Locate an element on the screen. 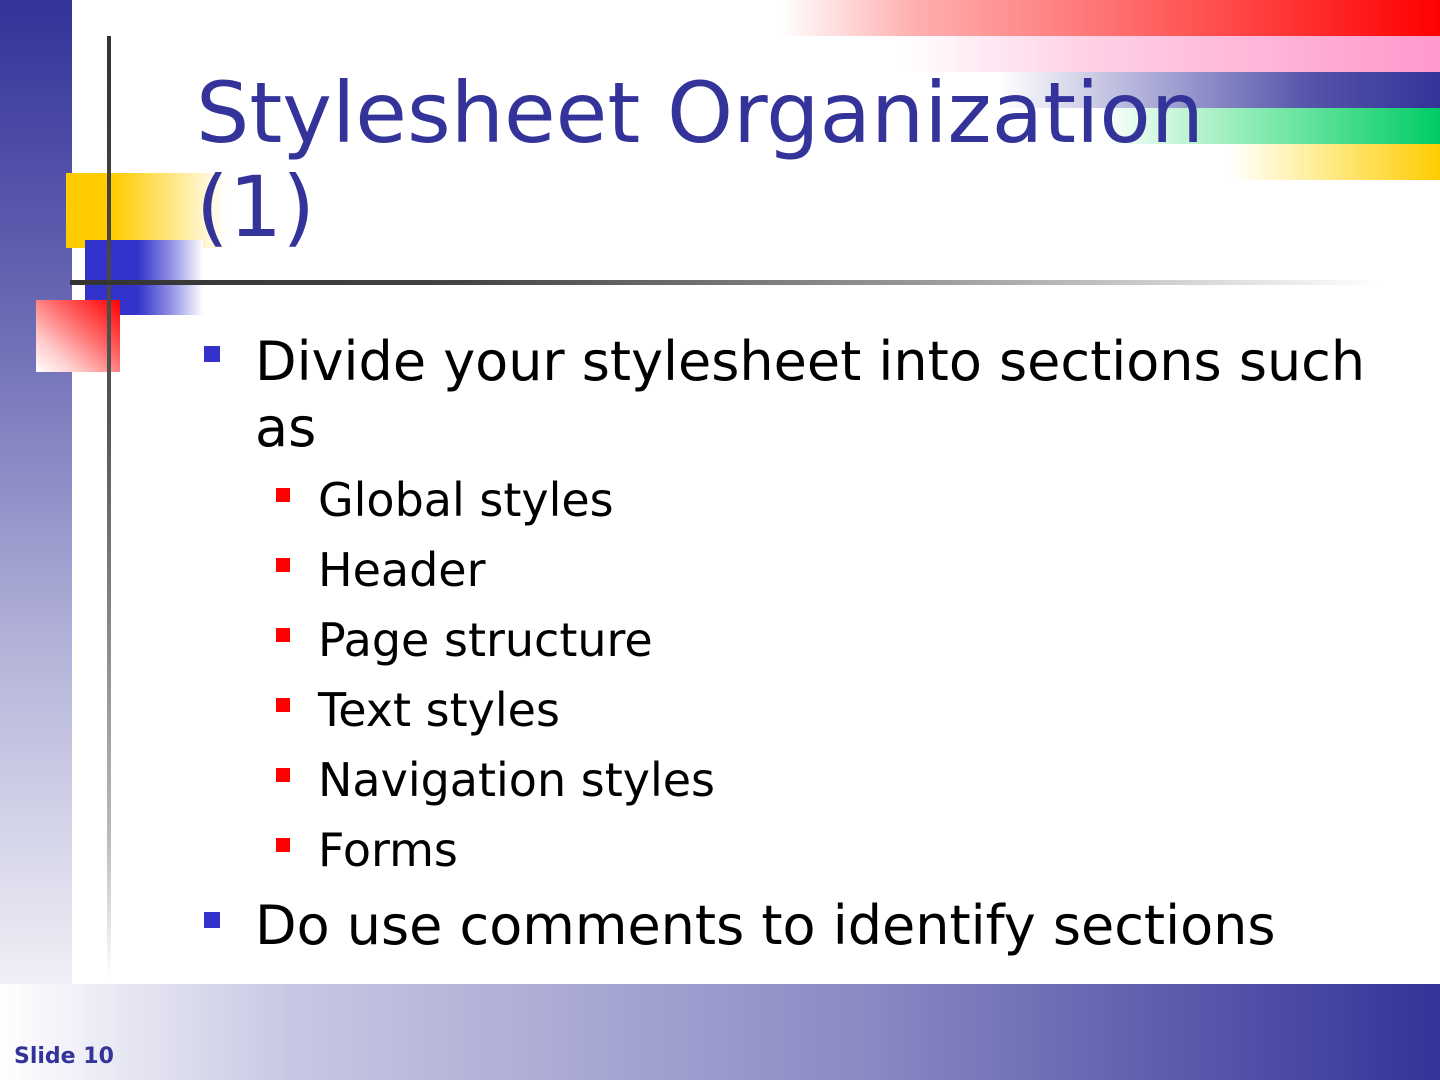  sub-bullet-item: Text styles is located at coordinates (439, 710).